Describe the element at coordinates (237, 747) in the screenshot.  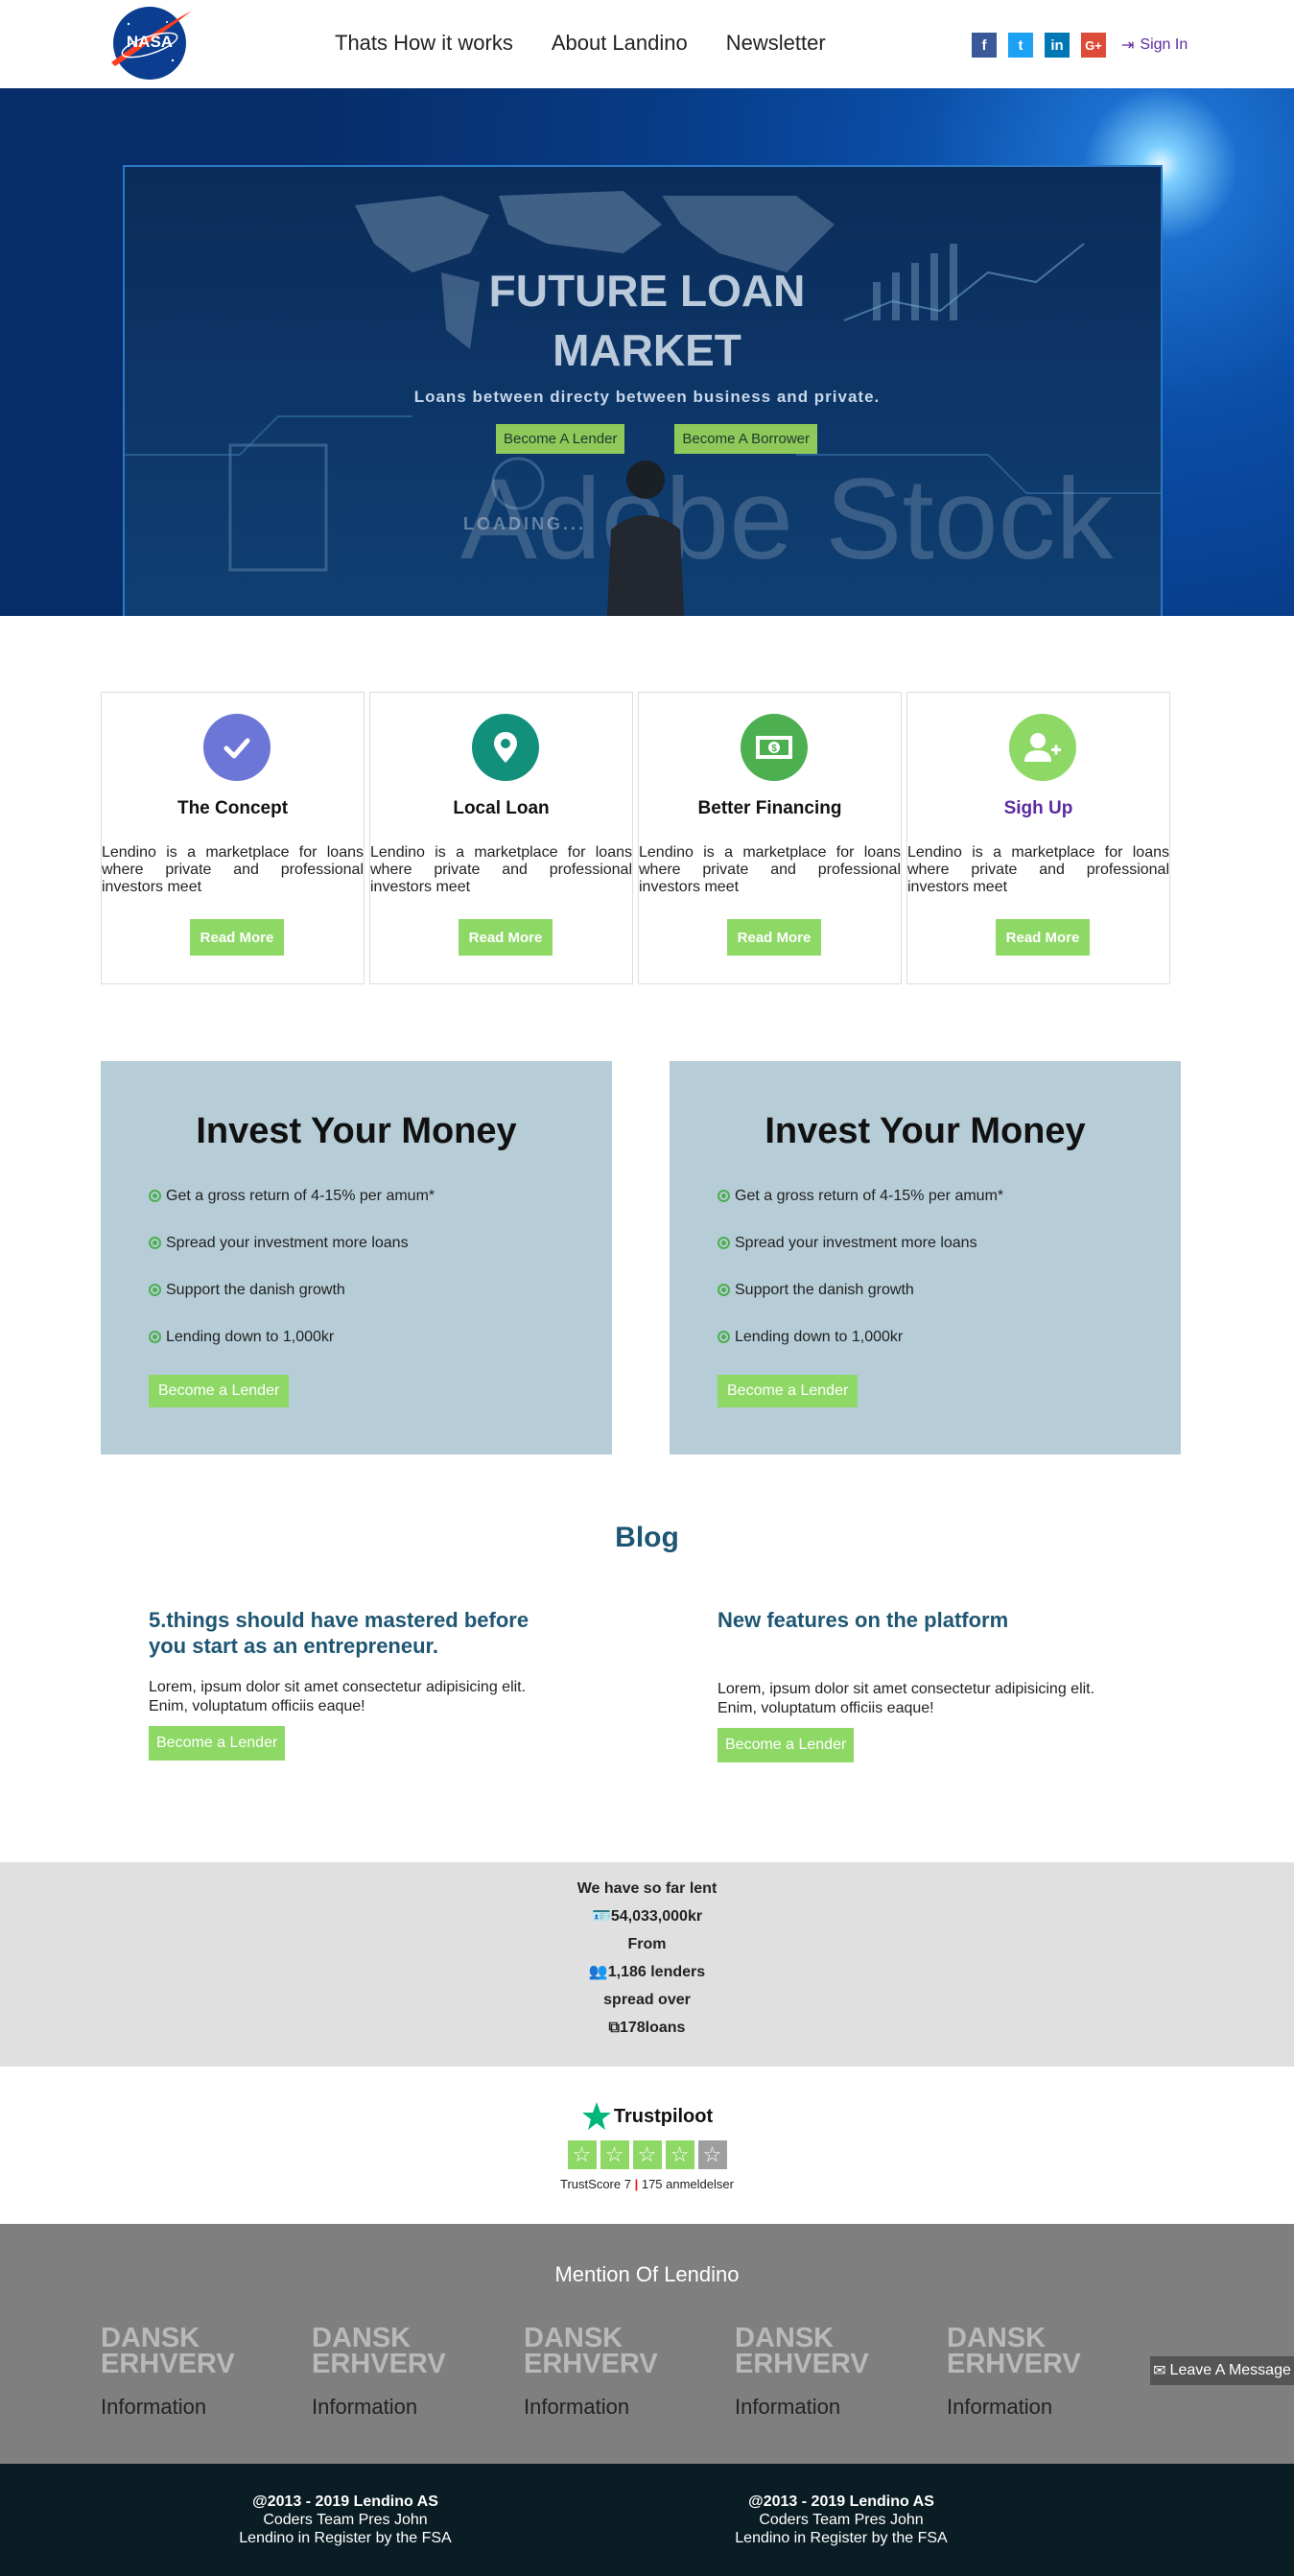
I see `check-icon` at that location.